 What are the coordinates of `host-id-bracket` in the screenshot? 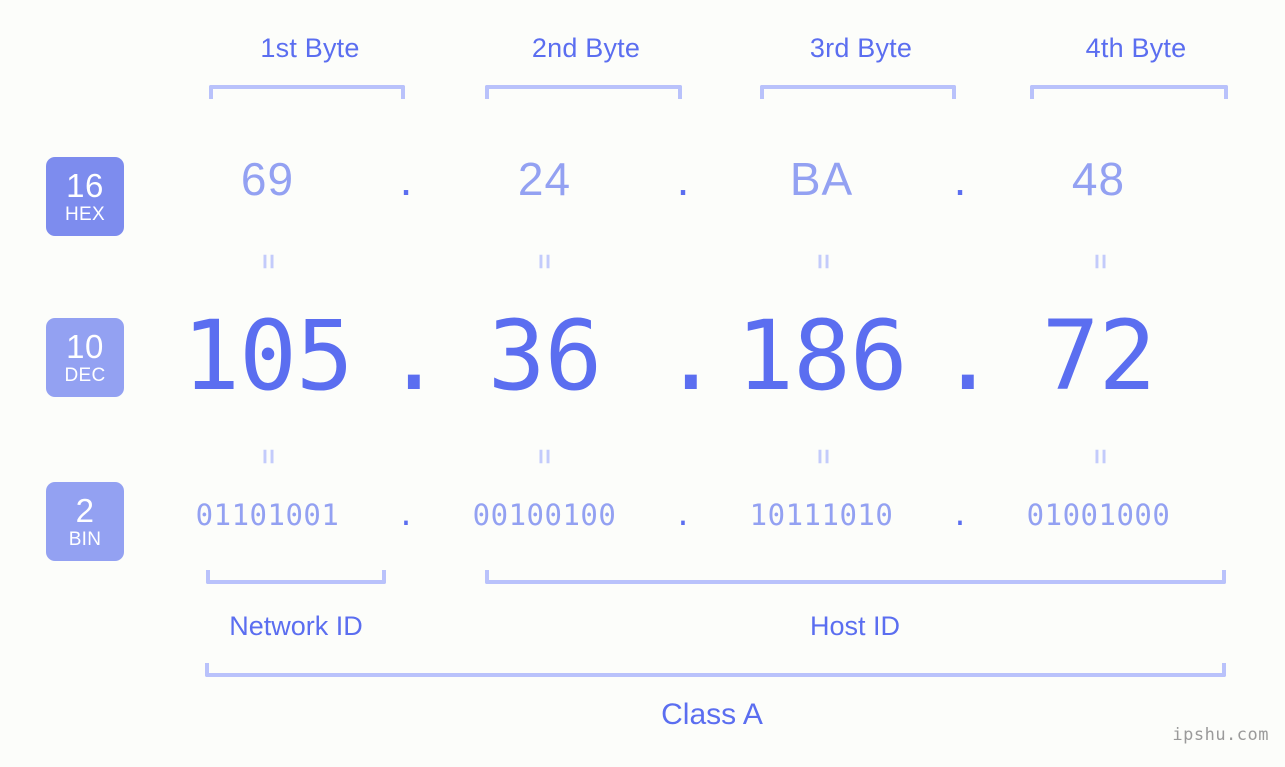 It's located at (855, 577).